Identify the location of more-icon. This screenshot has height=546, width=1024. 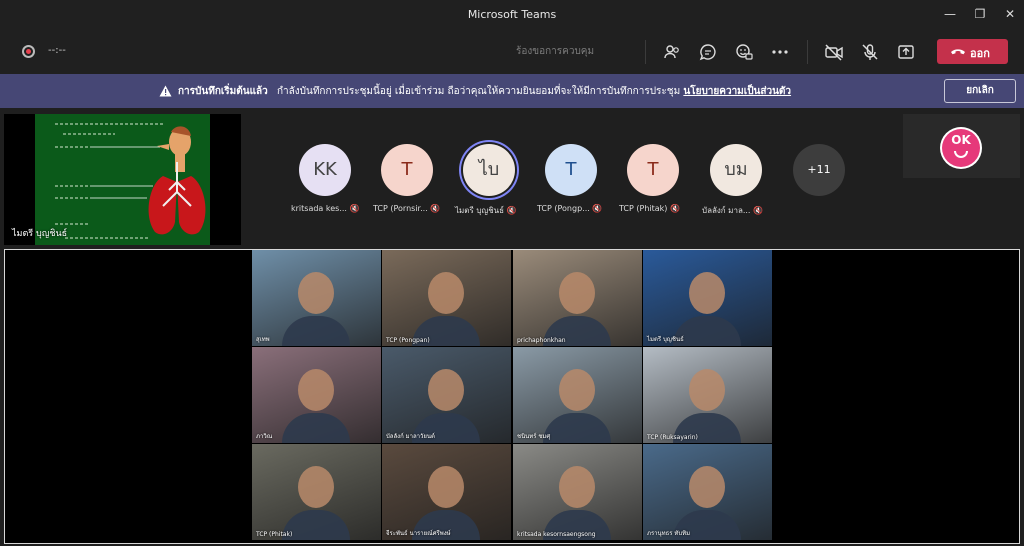
(780, 52).